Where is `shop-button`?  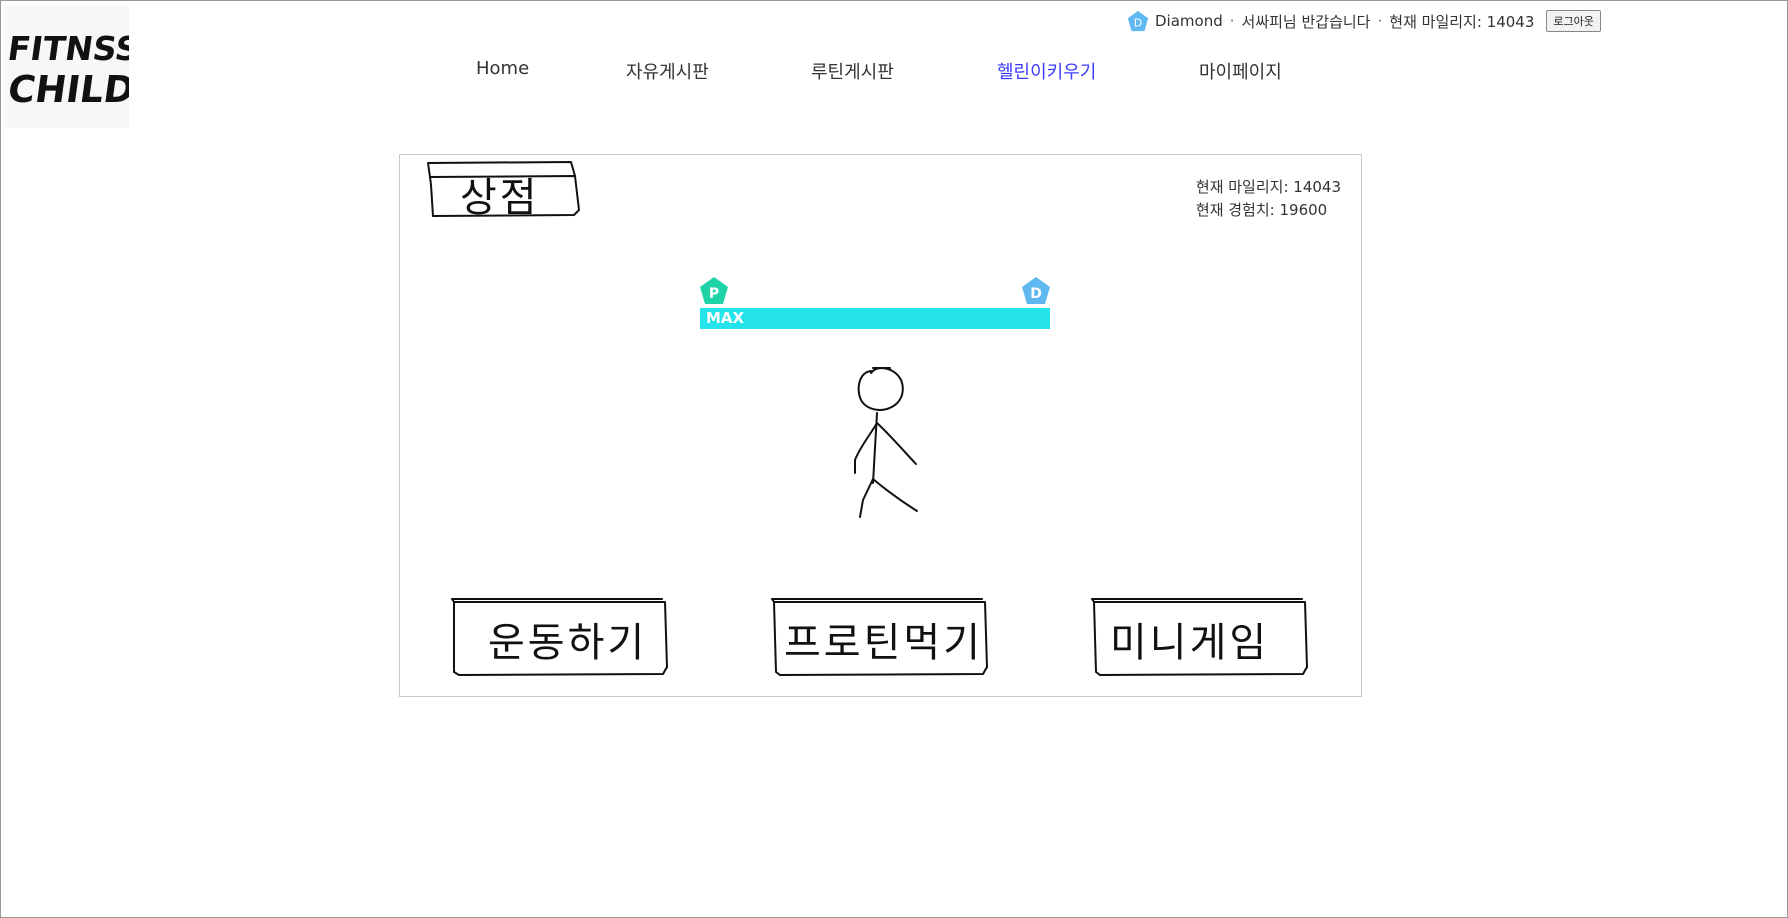 shop-button is located at coordinates (504, 189).